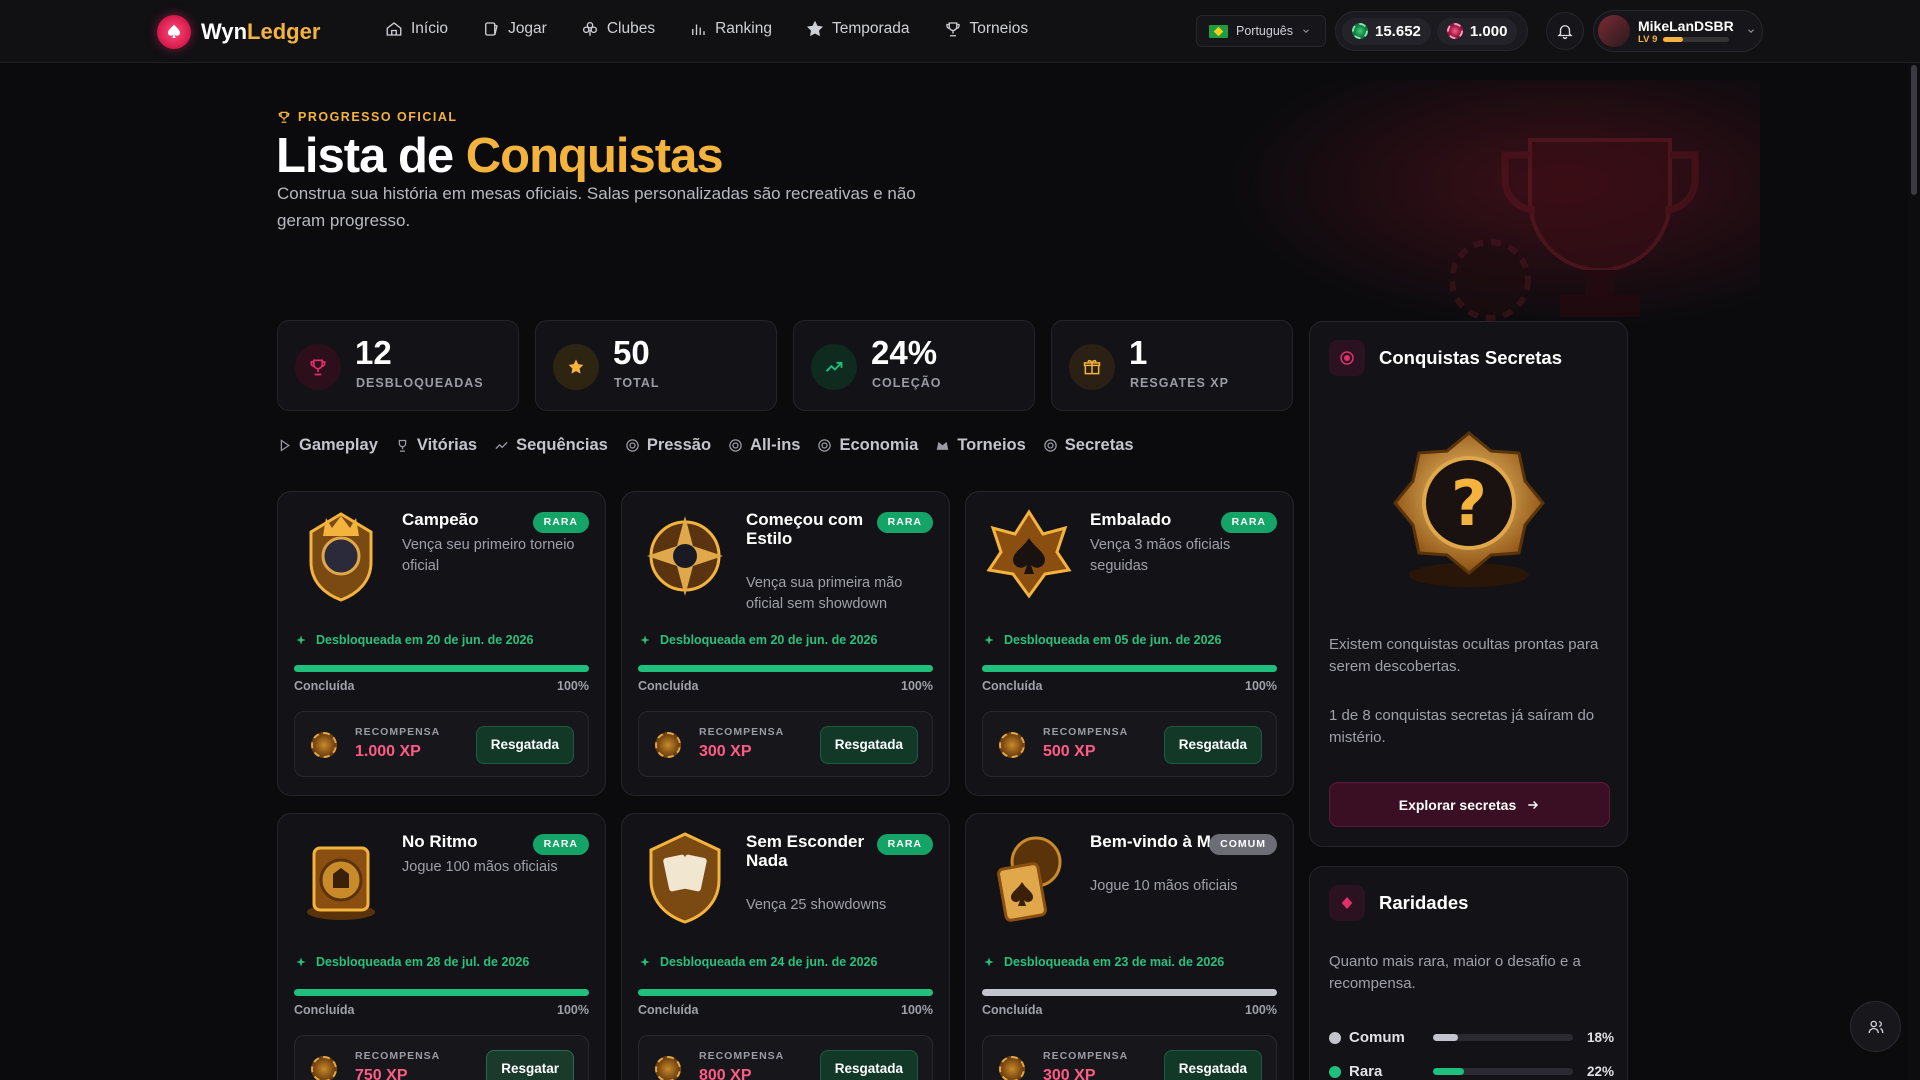 The height and width of the screenshot is (1080, 1920). I want to click on club-icon, so click(589, 28).